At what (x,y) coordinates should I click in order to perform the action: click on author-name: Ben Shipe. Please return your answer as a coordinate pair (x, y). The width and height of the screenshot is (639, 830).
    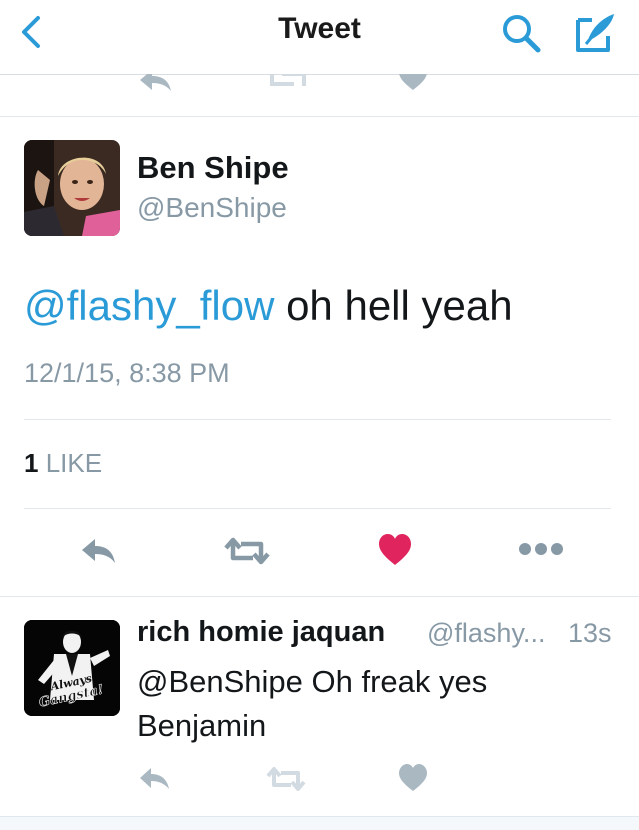
    Looking at the image, I should click on (213, 168).